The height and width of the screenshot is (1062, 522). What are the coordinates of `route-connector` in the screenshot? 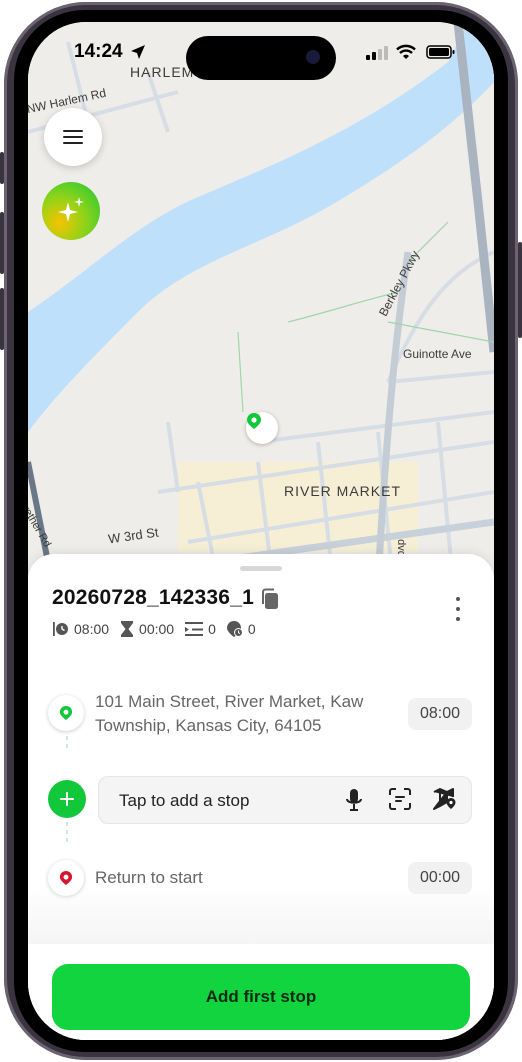 It's located at (67, 744).